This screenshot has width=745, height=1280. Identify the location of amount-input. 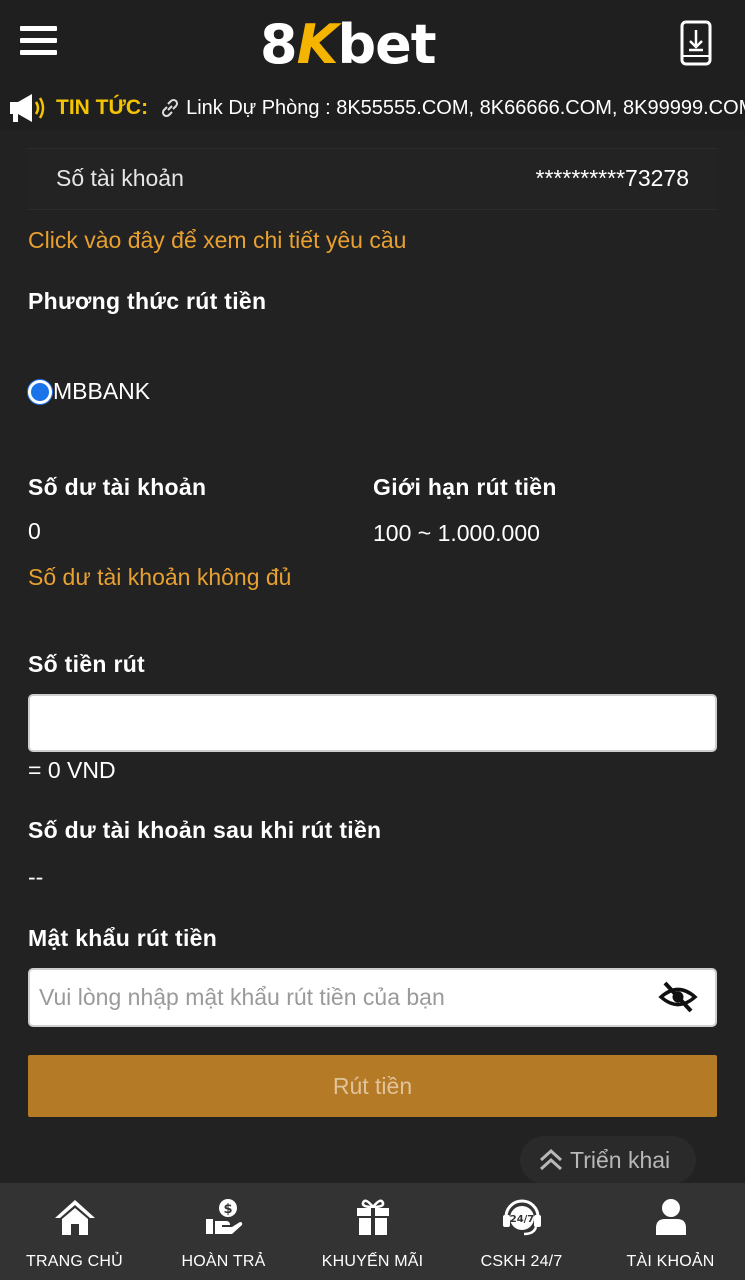
(372, 723).